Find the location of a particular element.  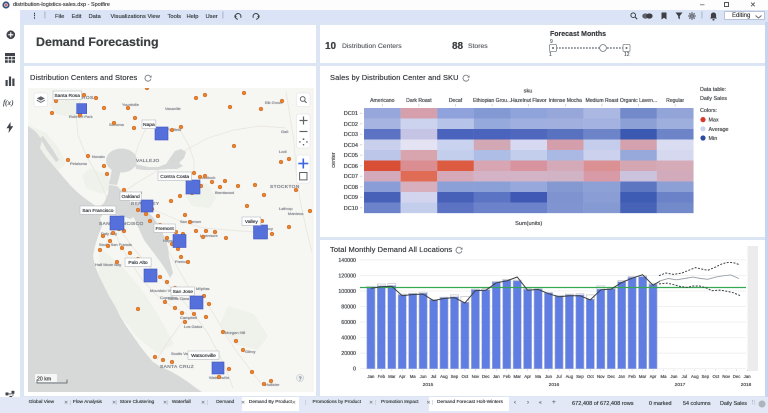

svg-text: DC03 is located at coordinates (351, 135).